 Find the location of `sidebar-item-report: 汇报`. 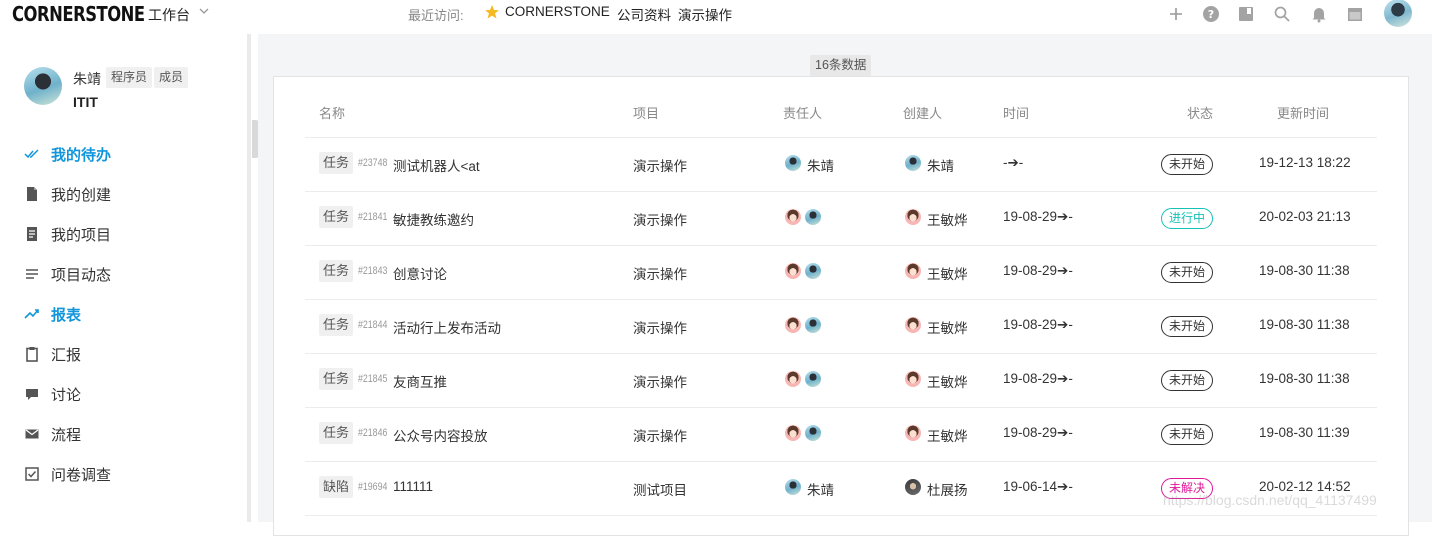

sidebar-item-report: 汇报 is located at coordinates (52, 354).